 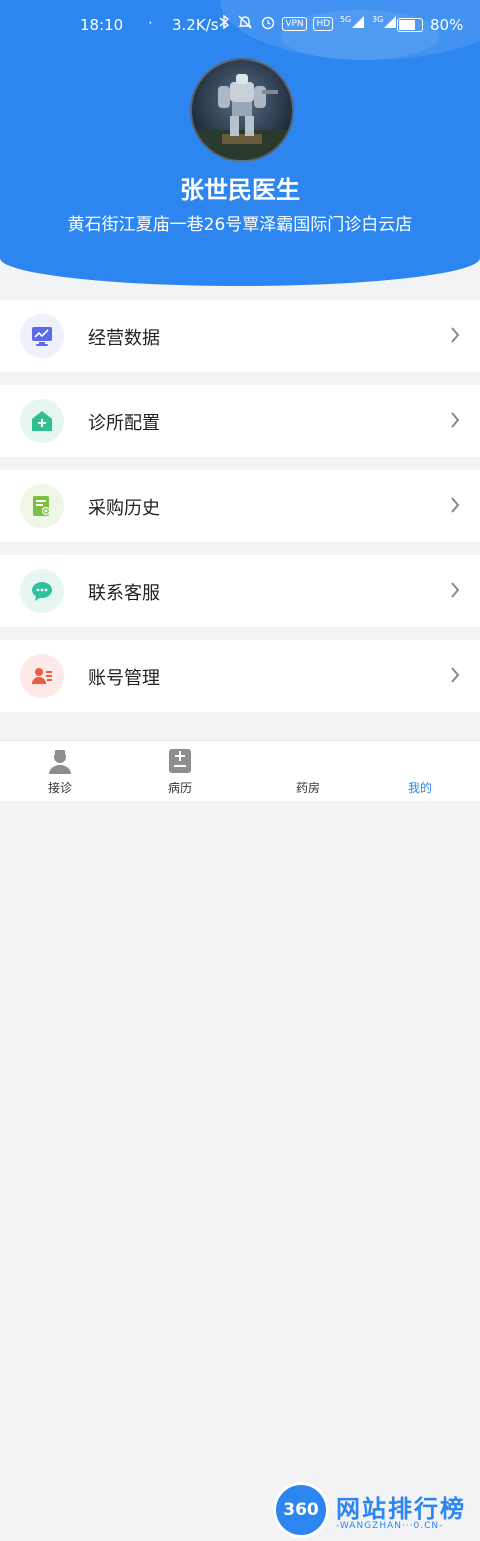 I want to click on alarm-icon, so click(x=267, y=23).